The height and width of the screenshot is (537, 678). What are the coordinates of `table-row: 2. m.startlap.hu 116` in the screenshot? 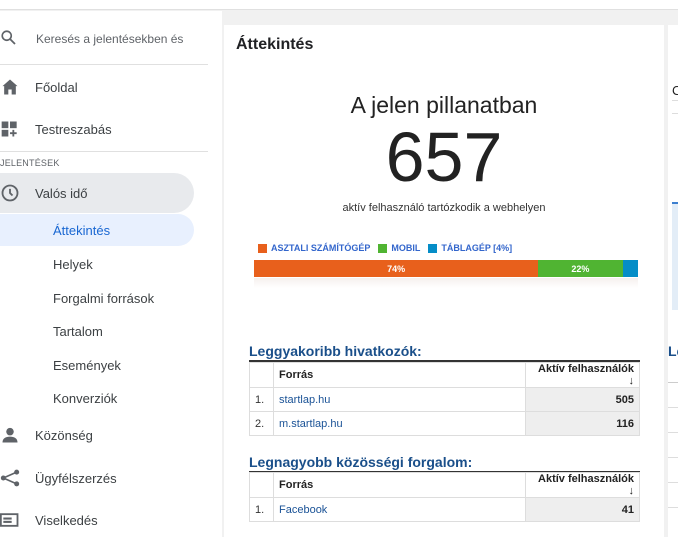 It's located at (444, 423).